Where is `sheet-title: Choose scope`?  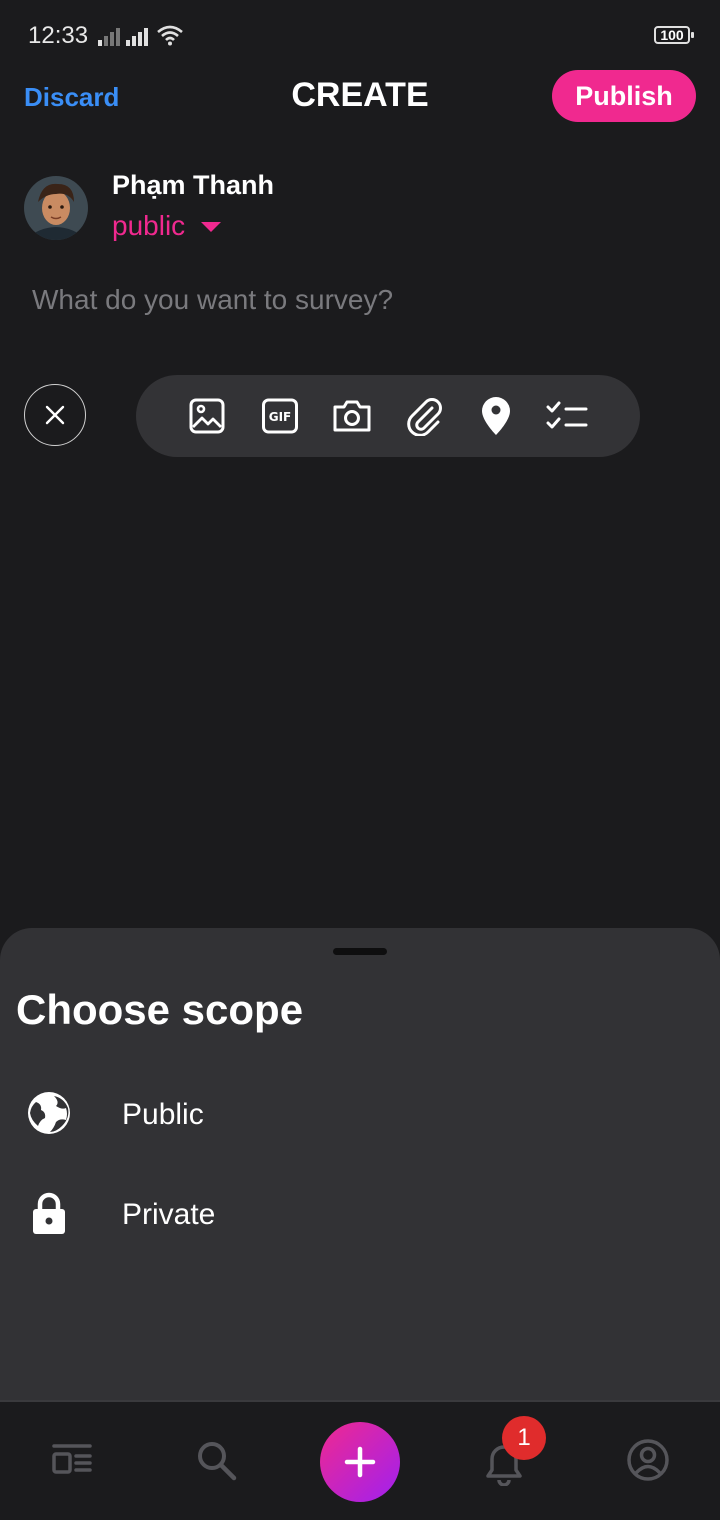
sheet-title: Choose scope is located at coordinates (160, 1009).